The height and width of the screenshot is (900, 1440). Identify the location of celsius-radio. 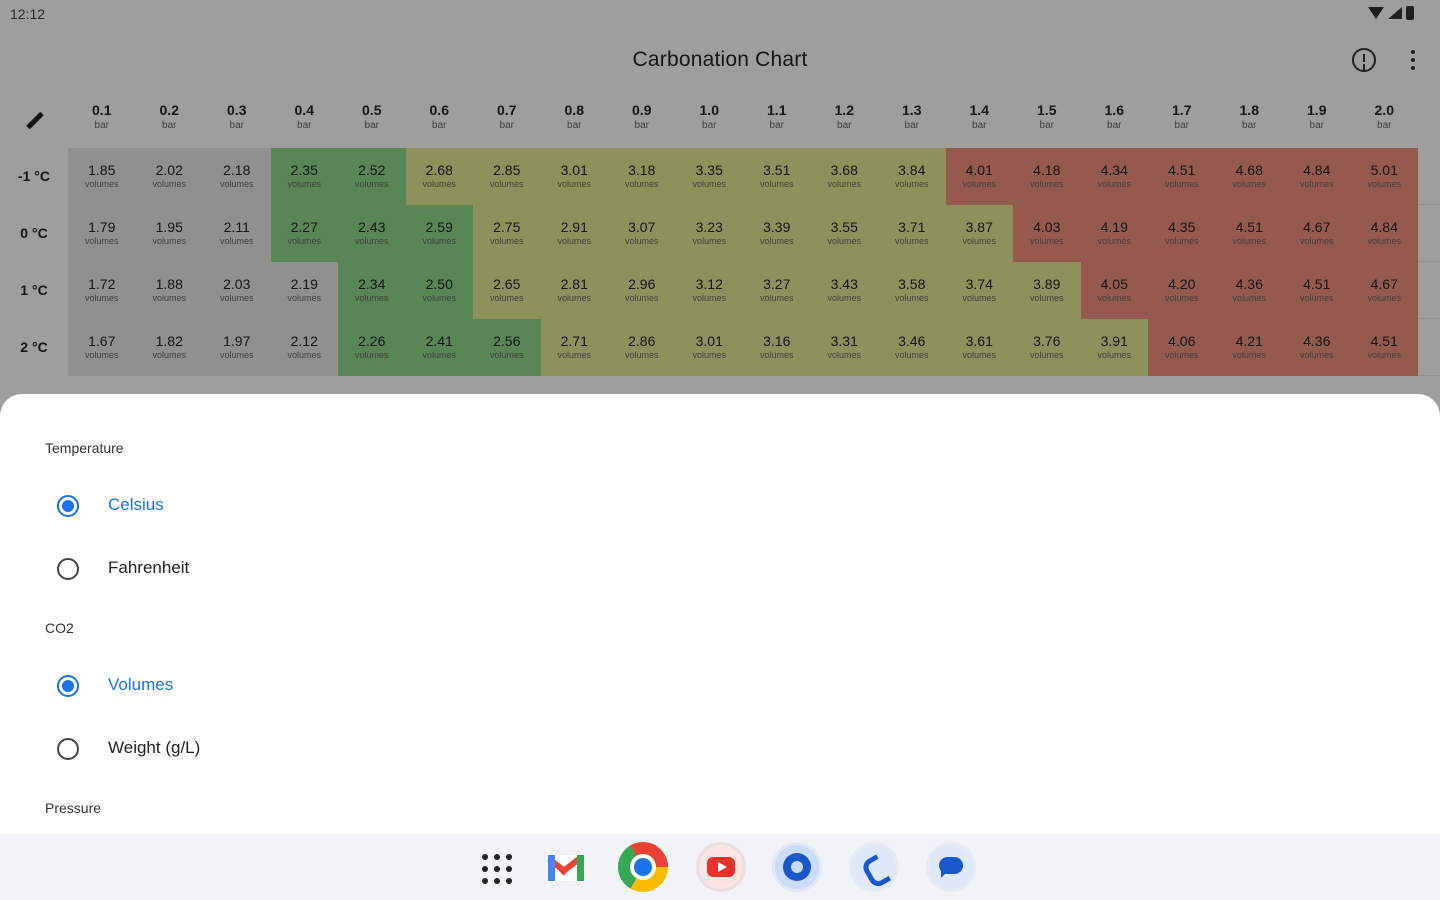
(68, 506).